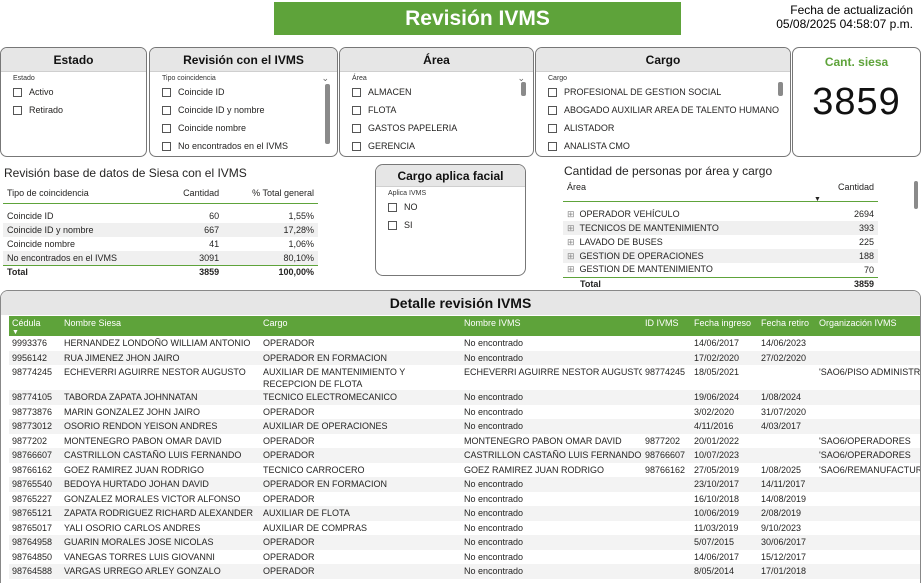 This screenshot has width=921, height=583. I want to click on slicer-option: FLOTA, so click(436, 110).